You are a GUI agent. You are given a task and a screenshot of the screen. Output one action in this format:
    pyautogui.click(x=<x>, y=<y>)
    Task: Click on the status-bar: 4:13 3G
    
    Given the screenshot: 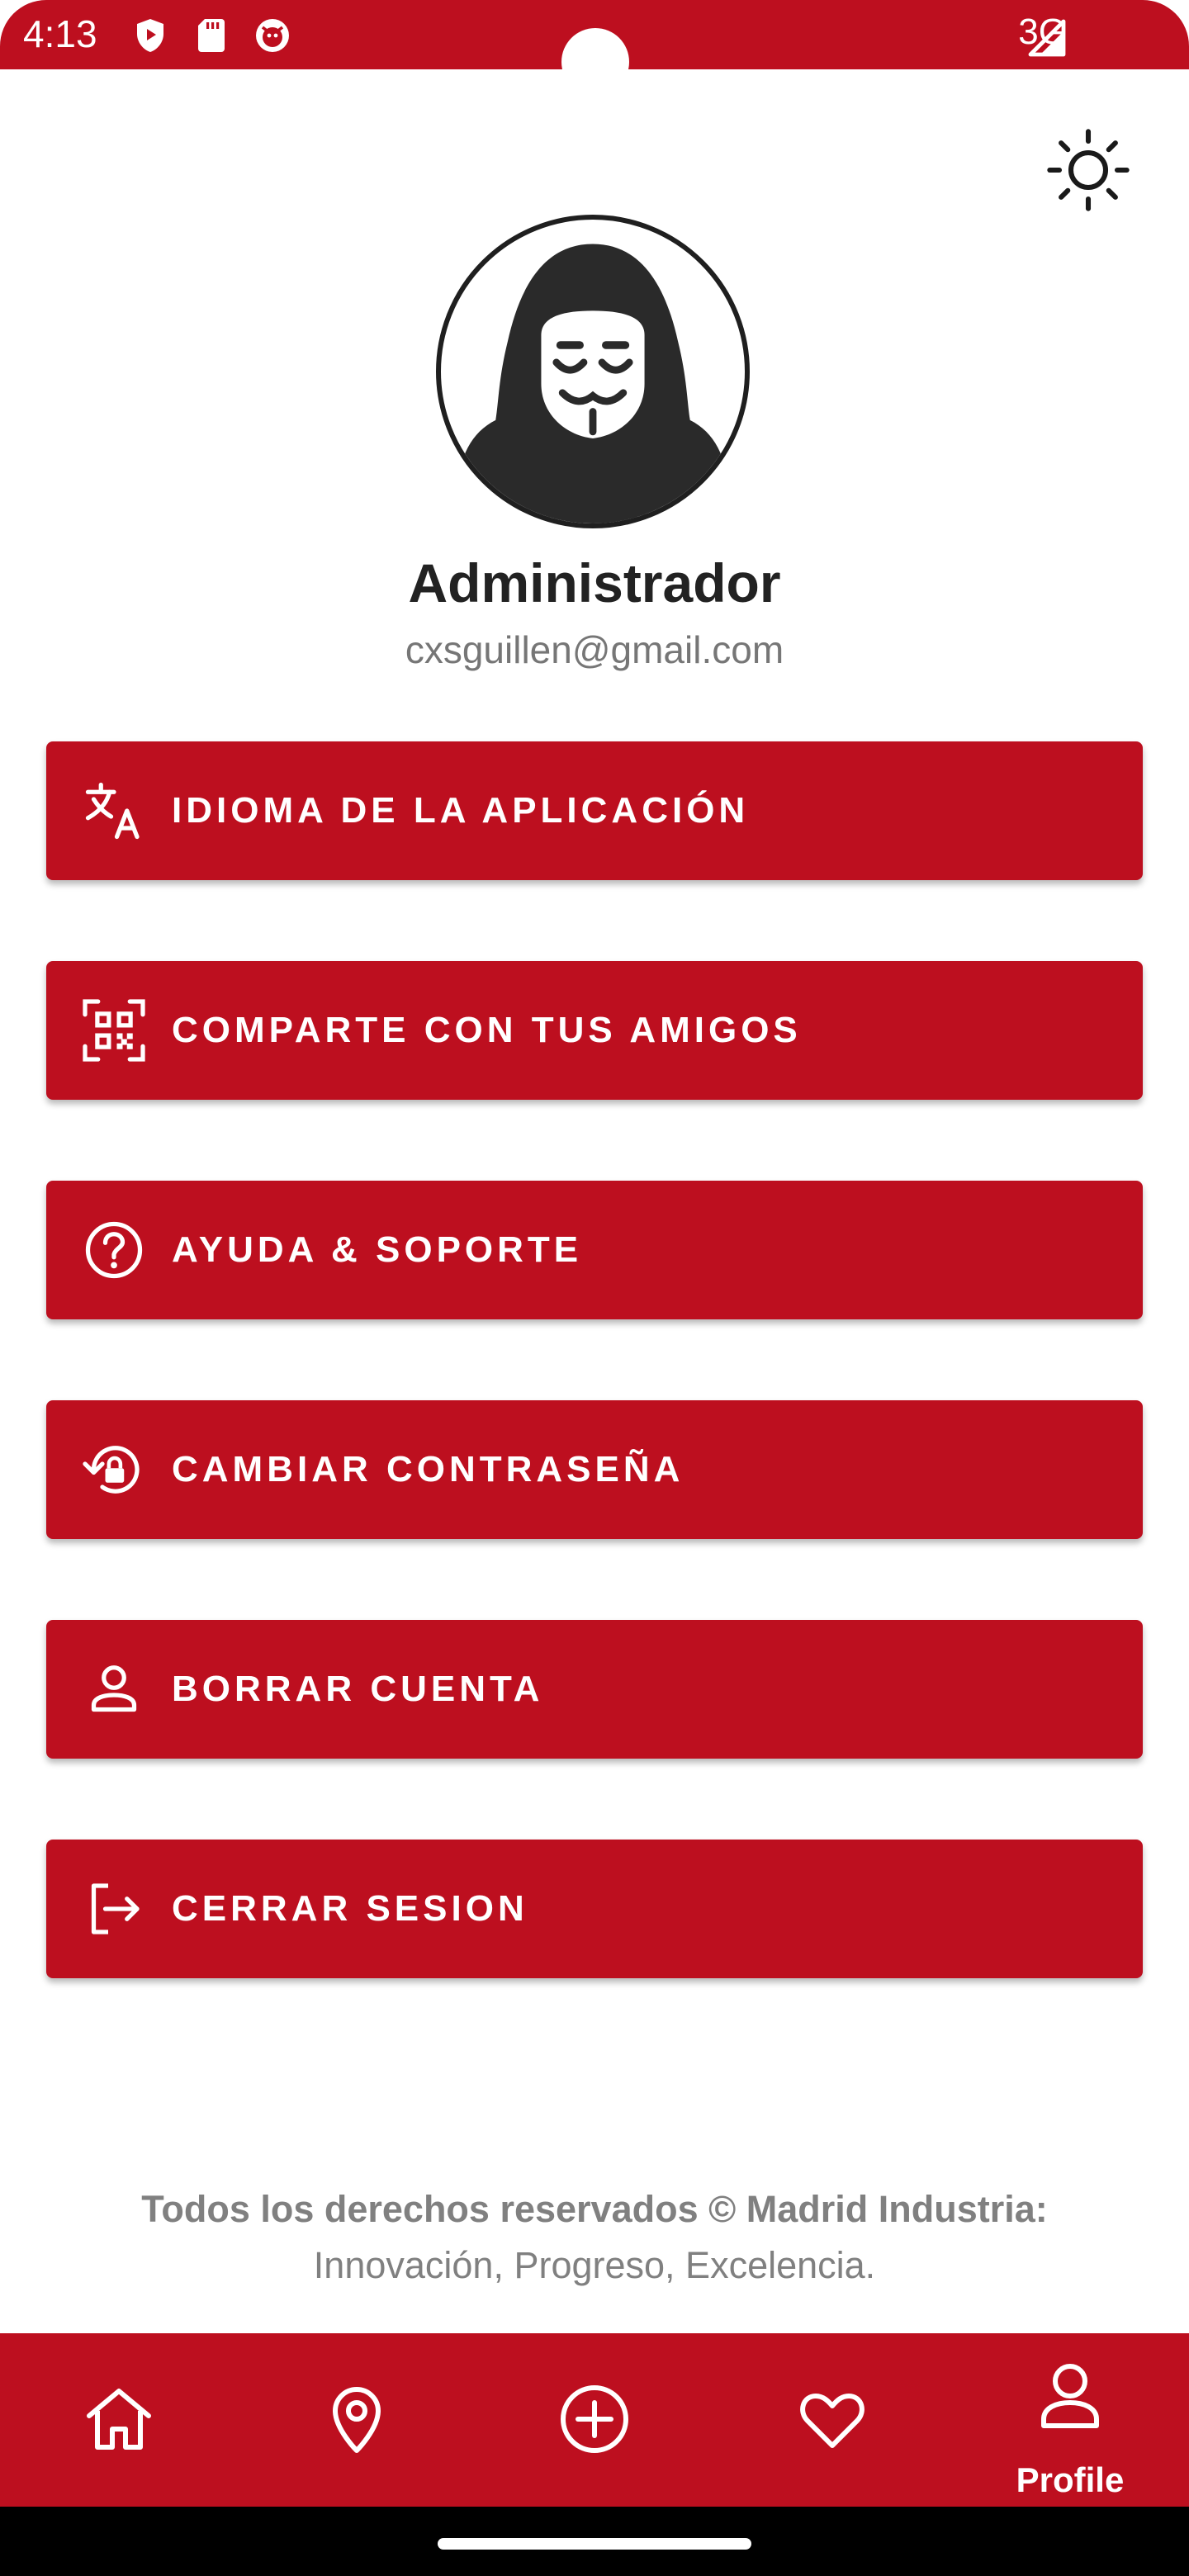 What is the action you would take?
    pyautogui.click(x=594, y=48)
    